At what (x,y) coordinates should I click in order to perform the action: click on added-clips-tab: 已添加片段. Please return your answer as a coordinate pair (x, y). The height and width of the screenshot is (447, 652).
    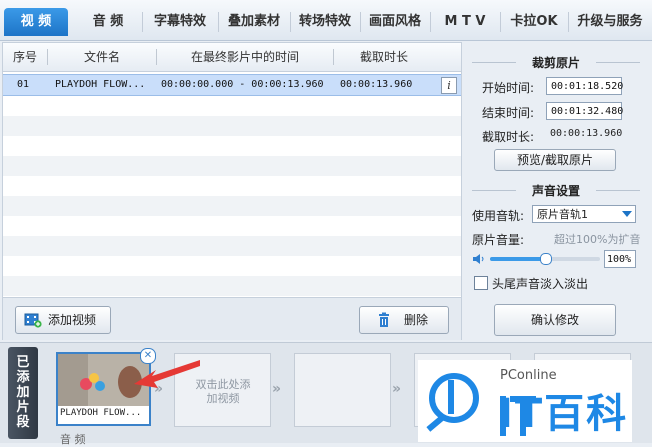
    Looking at the image, I should click on (23, 393).